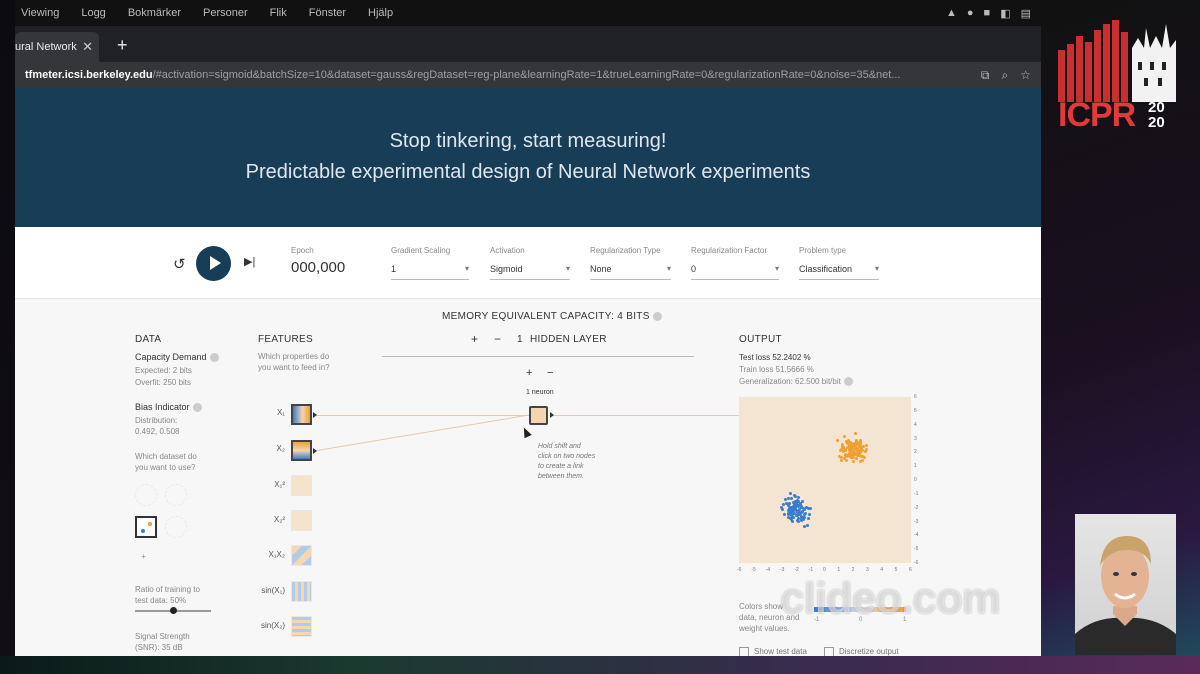  Describe the element at coordinates (278, 13) in the screenshot. I see `menu-item-tab: Flik` at that location.